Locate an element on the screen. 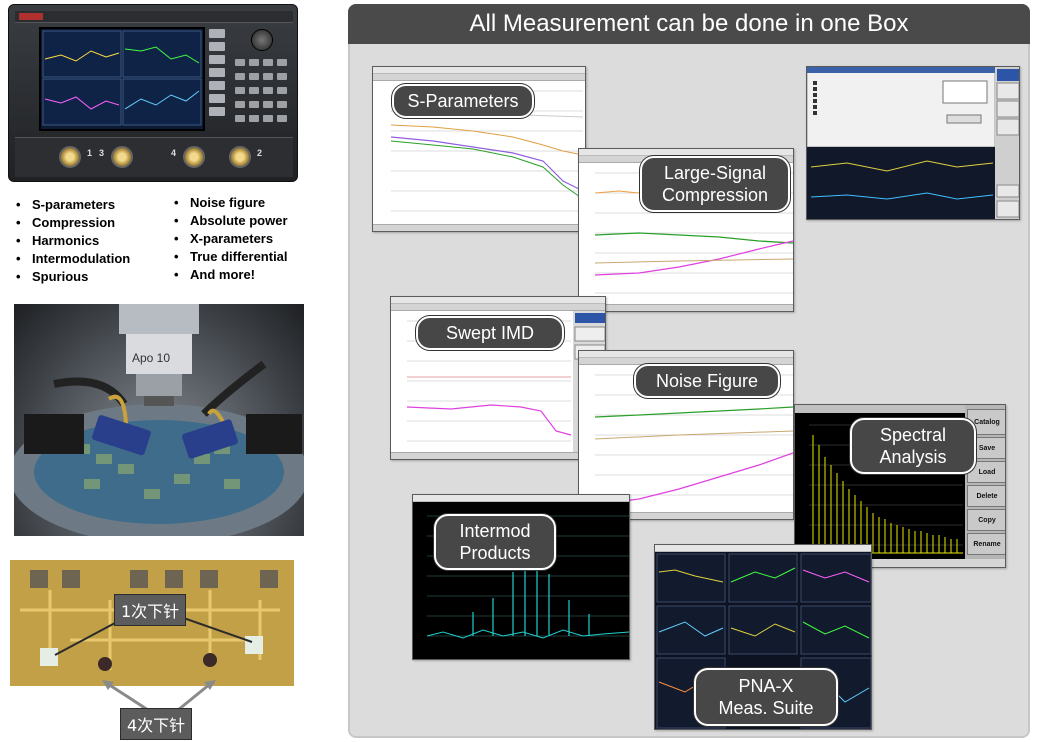  callout-pna-x-line2: Meas. Suite is located at coordinates (766, 708).